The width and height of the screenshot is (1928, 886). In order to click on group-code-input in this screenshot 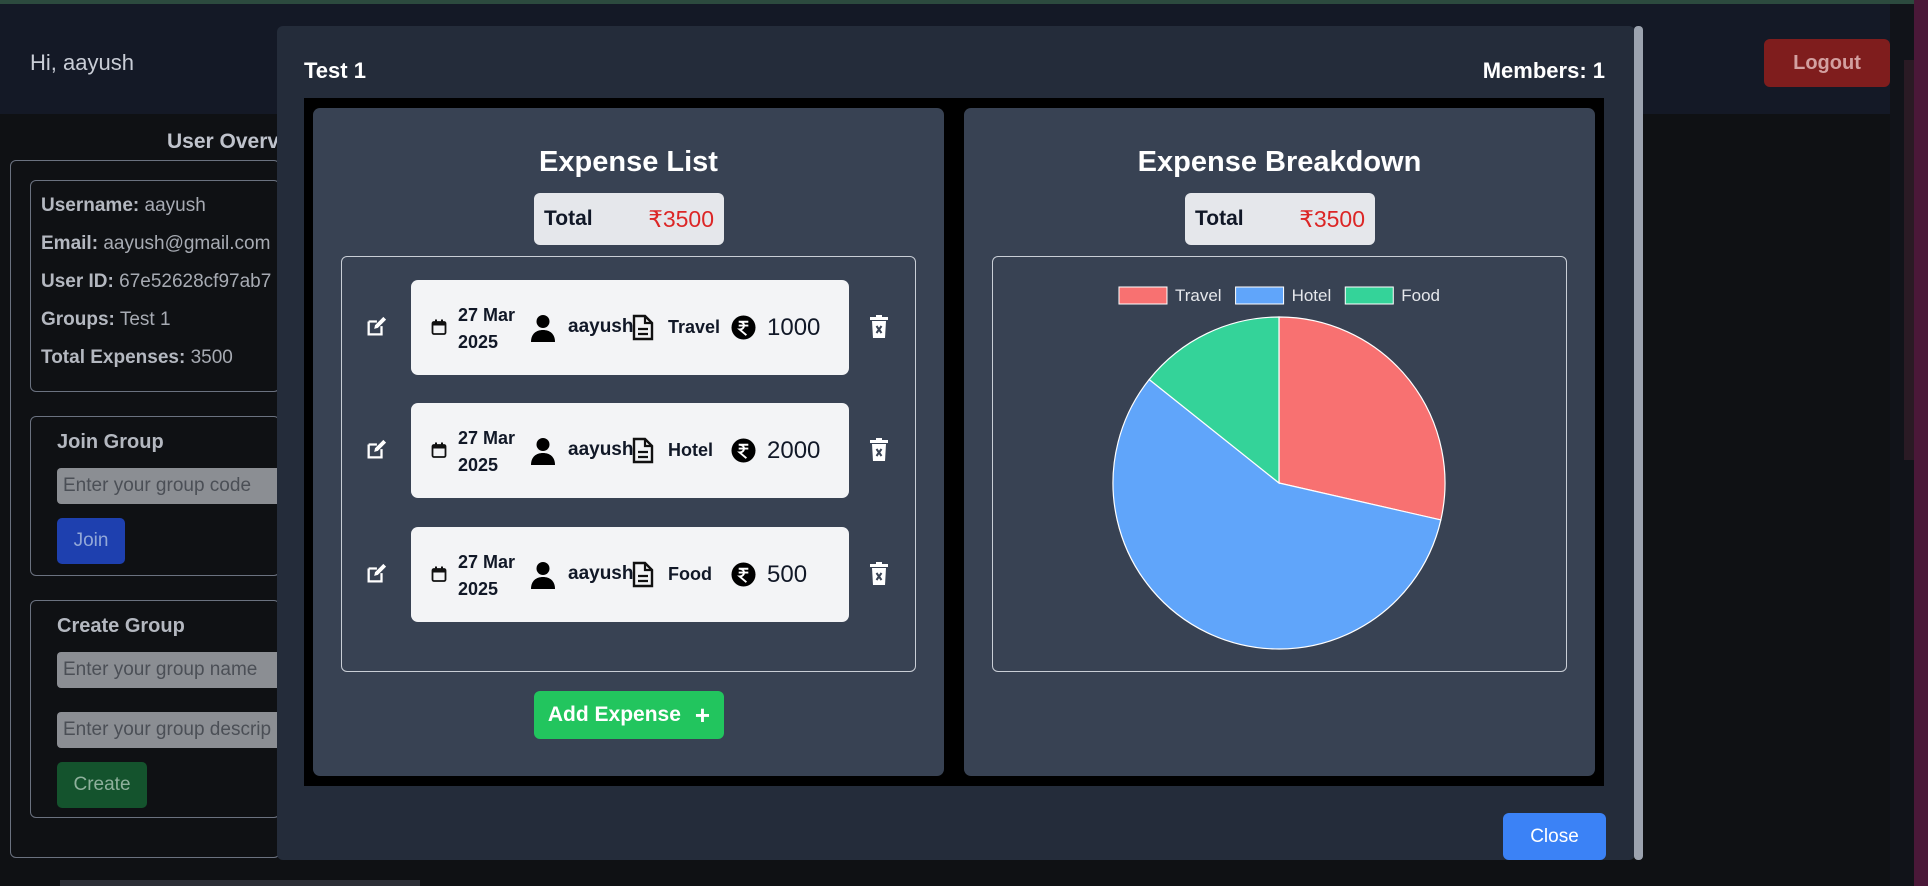, I will do `click(168, 486)`.